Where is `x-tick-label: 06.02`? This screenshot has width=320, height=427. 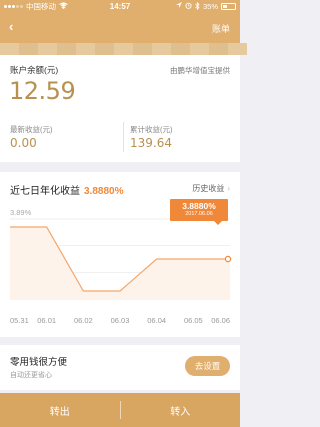
x-tick-label: 06.02 is located at coordinates (83, 320).